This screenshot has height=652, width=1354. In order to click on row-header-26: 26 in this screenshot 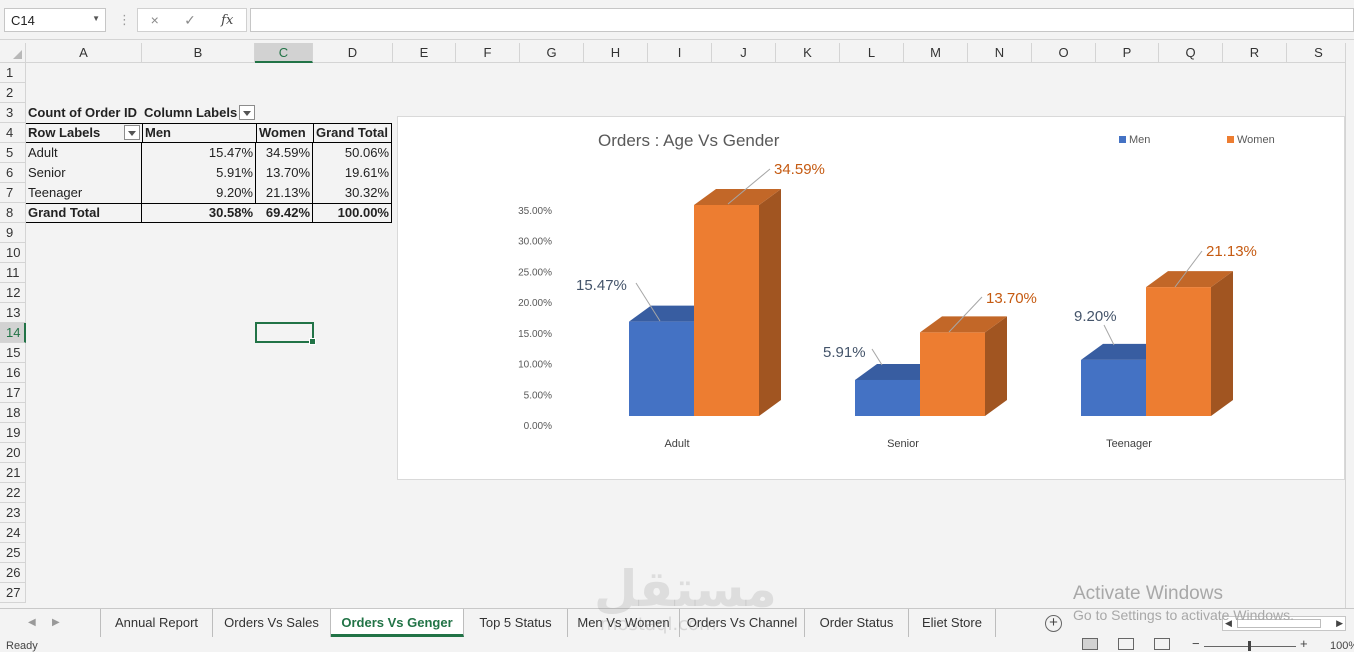, I will do `click(13, 573)`.